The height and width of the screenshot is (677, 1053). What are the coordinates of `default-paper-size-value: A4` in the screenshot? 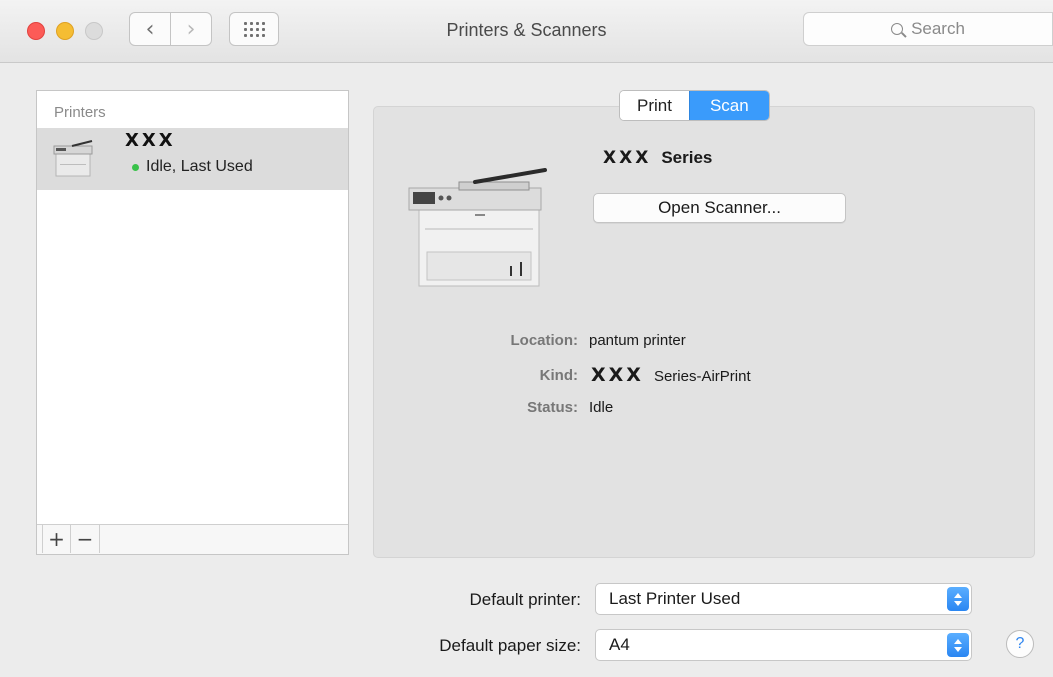 It's located at (619, 644).